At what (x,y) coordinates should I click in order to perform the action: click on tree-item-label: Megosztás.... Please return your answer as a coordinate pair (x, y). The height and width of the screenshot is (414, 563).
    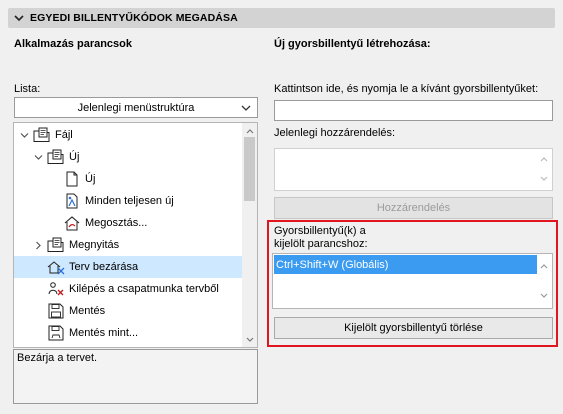
    Looking at the image, I should click on (116, 223).